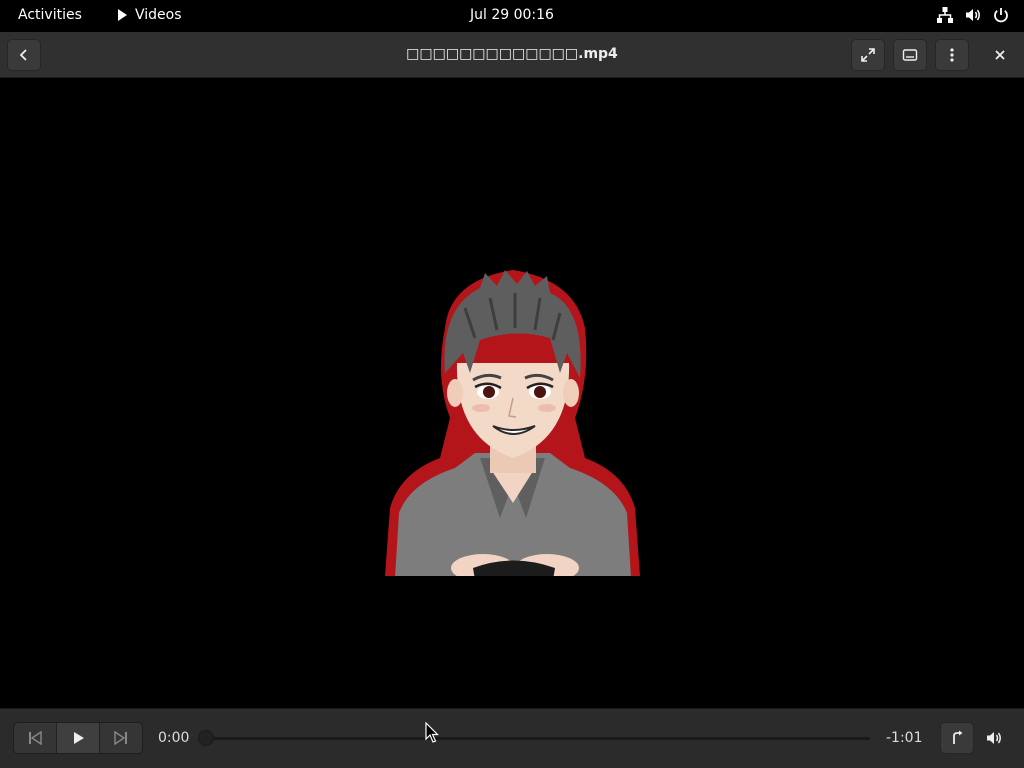 The image size is (1024, 768). I want to click on repeat-icon, so click(958, 737).